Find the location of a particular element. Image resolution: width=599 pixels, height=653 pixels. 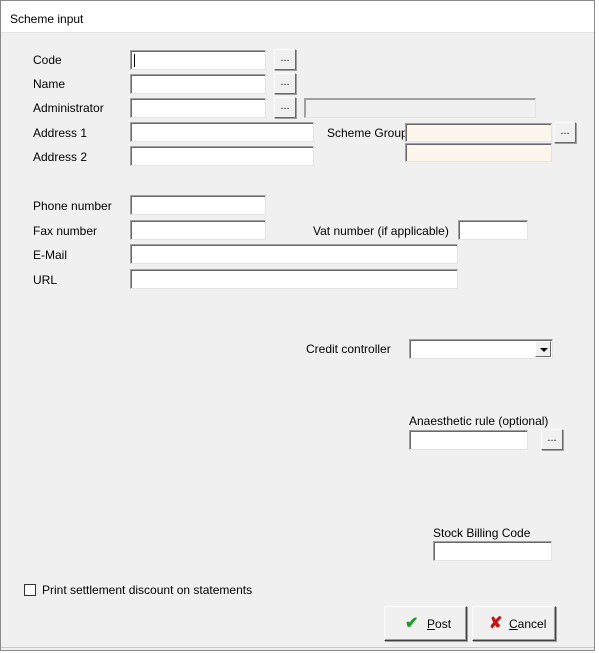

email-input is located at coordinates (294, 254).